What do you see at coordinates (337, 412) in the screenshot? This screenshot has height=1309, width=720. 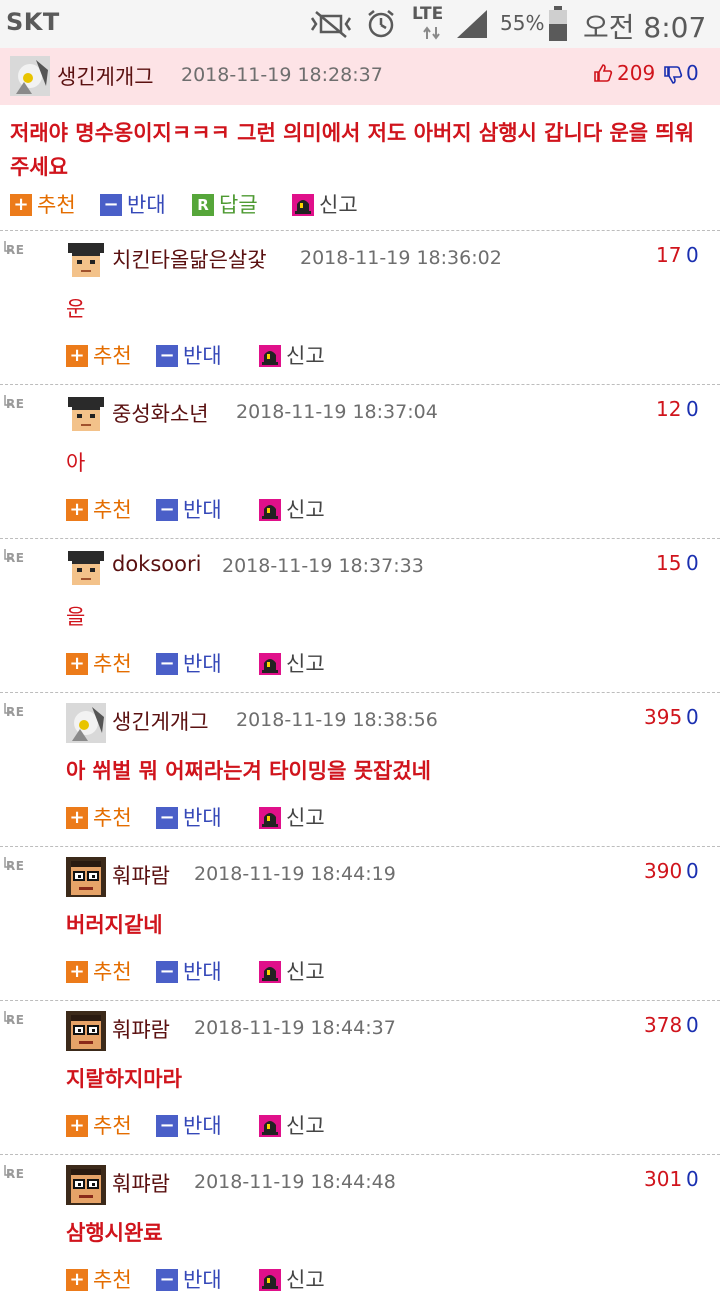 I see `comment-datetime: 2018-11-19 18:37:04` at bounding box center [337, 412].